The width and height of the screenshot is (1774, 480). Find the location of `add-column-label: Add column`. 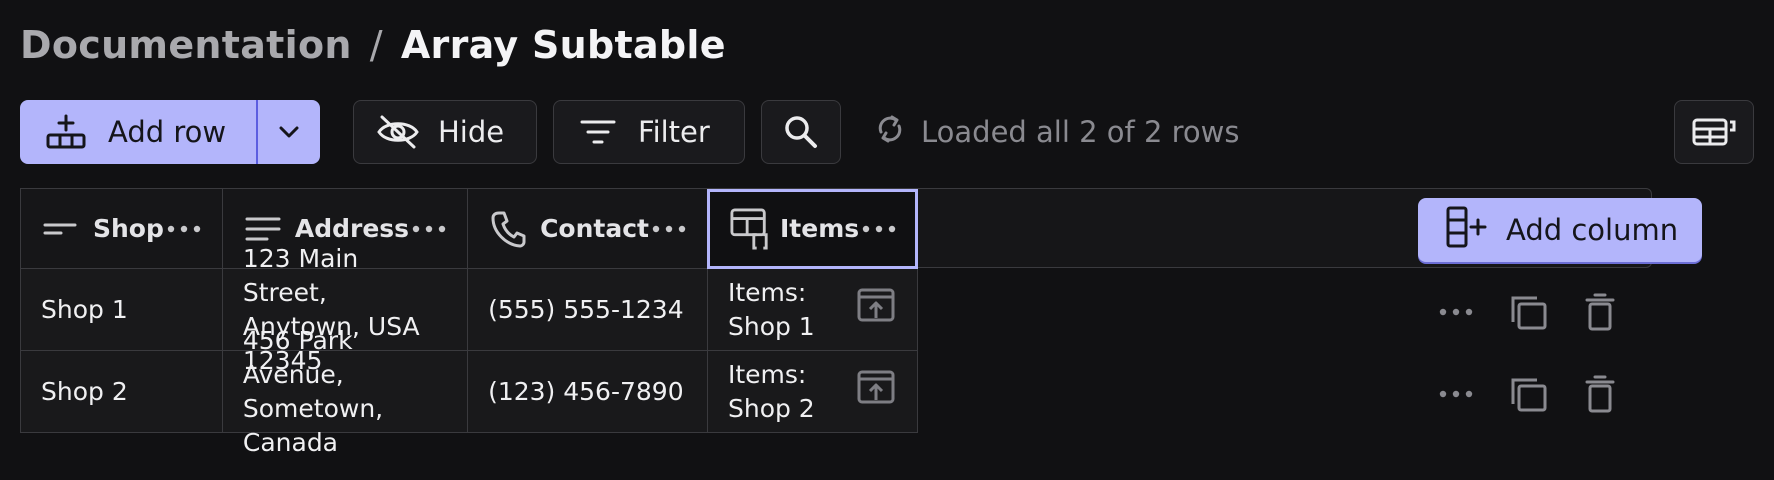

add-column-label: Add column is located at coordinates (1592, 230).